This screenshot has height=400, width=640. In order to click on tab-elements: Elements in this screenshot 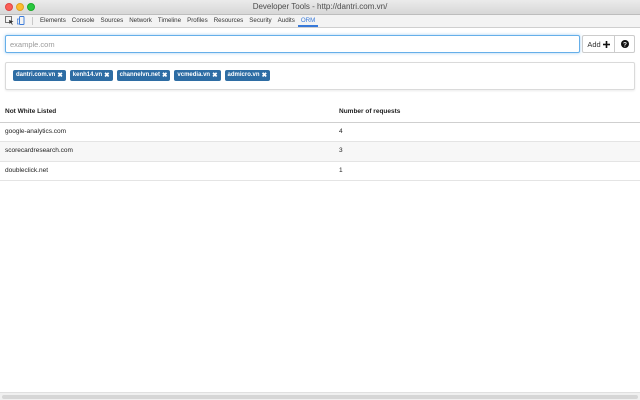, I will do `click(53, 21)`.